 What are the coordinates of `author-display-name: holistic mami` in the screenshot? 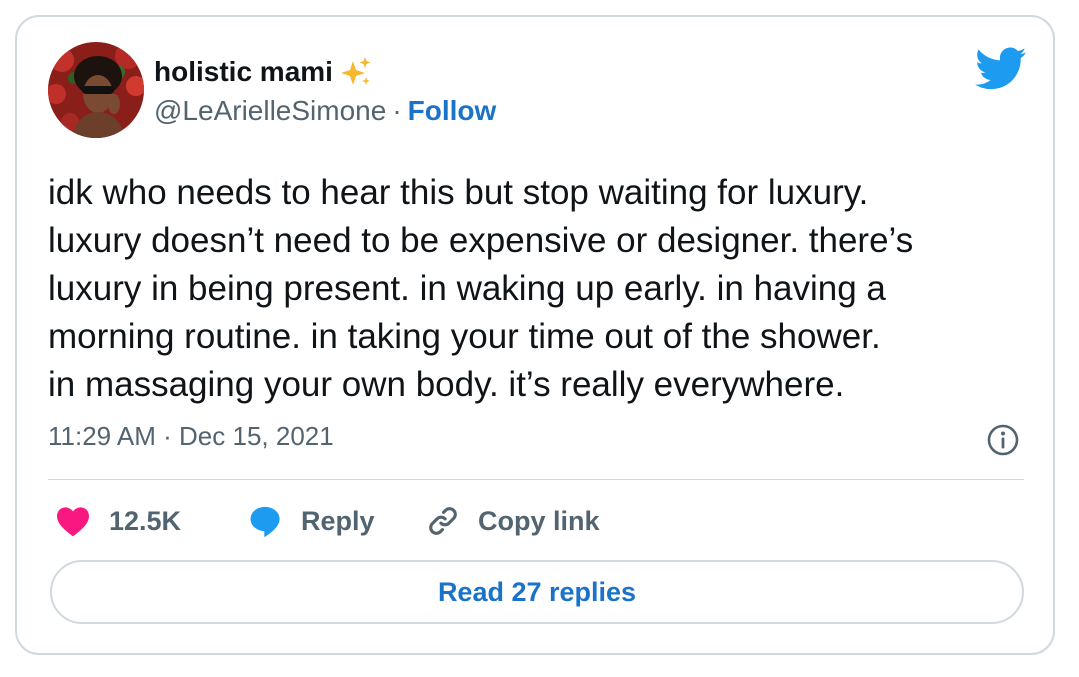 It's located at (243, 71).